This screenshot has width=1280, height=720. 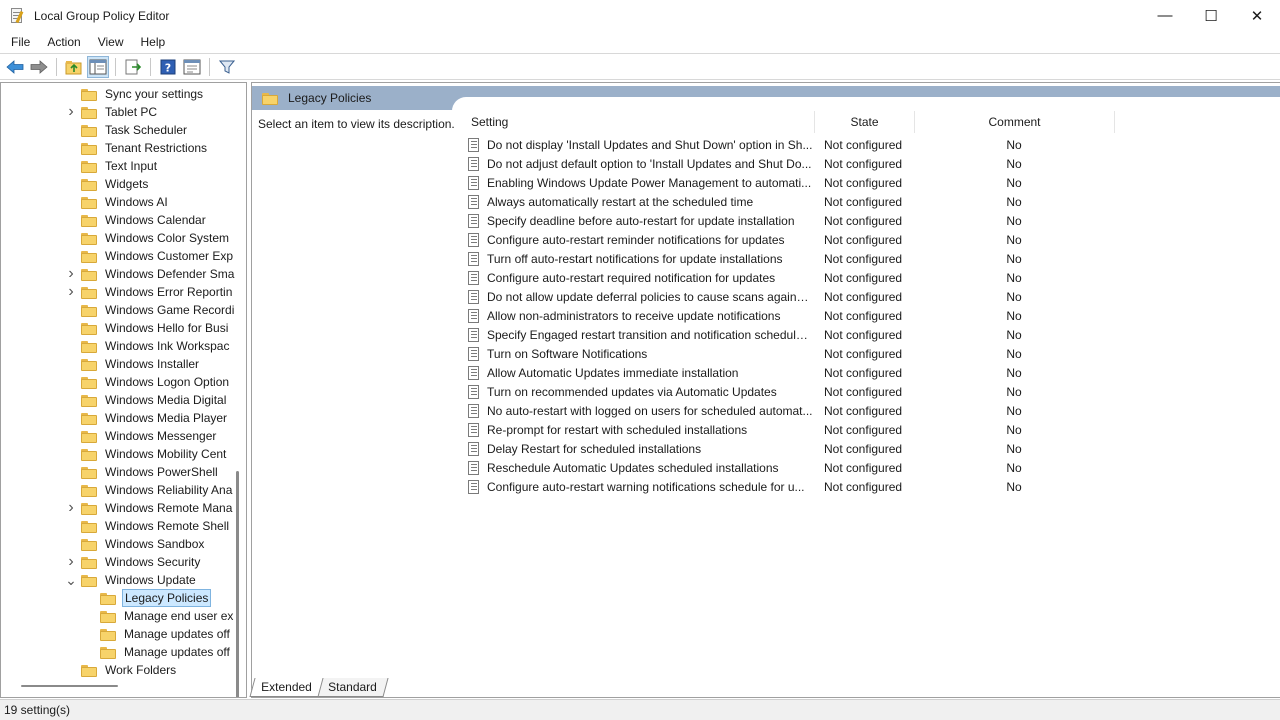 I want to click on details-header-title: Legacy Policies, so click(x=330, y=98).